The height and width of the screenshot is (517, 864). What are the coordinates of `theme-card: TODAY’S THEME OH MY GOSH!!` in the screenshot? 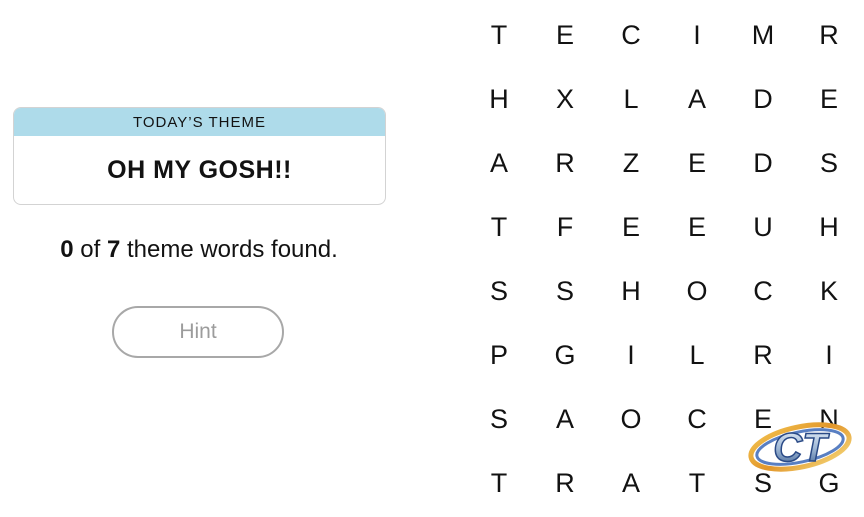 It's located at (199, 156).